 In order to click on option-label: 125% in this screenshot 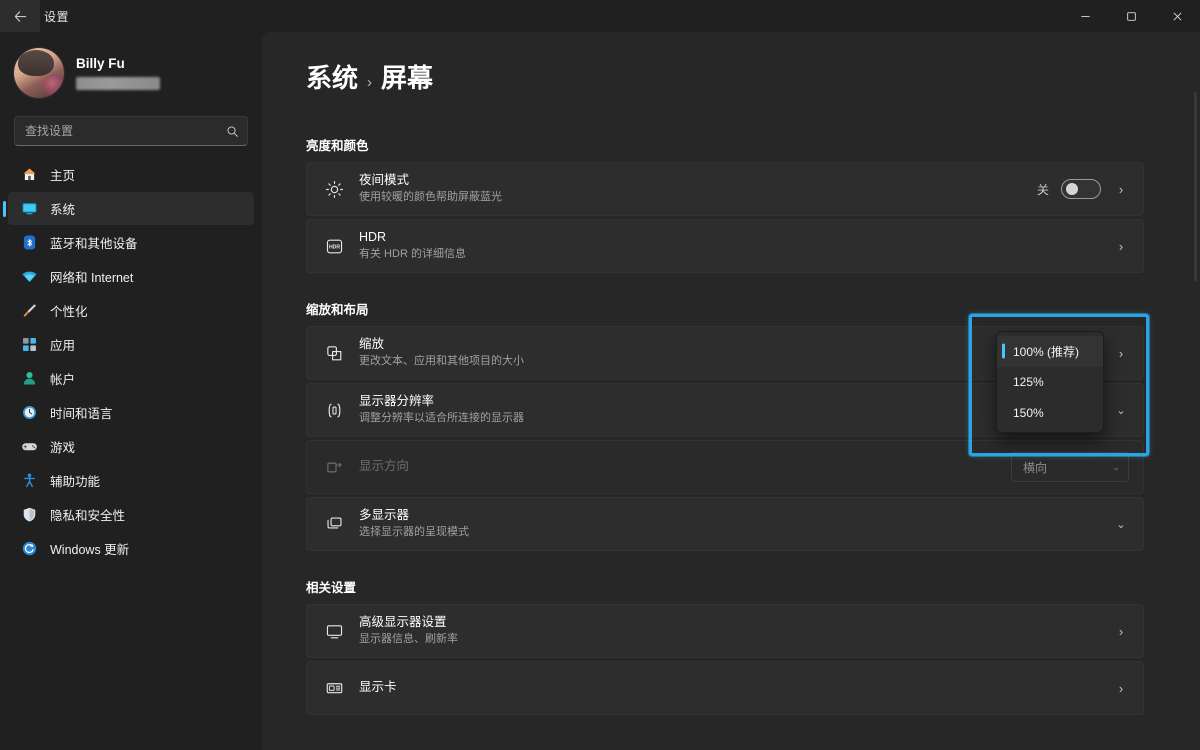, I will do `click(1028, 382)`.